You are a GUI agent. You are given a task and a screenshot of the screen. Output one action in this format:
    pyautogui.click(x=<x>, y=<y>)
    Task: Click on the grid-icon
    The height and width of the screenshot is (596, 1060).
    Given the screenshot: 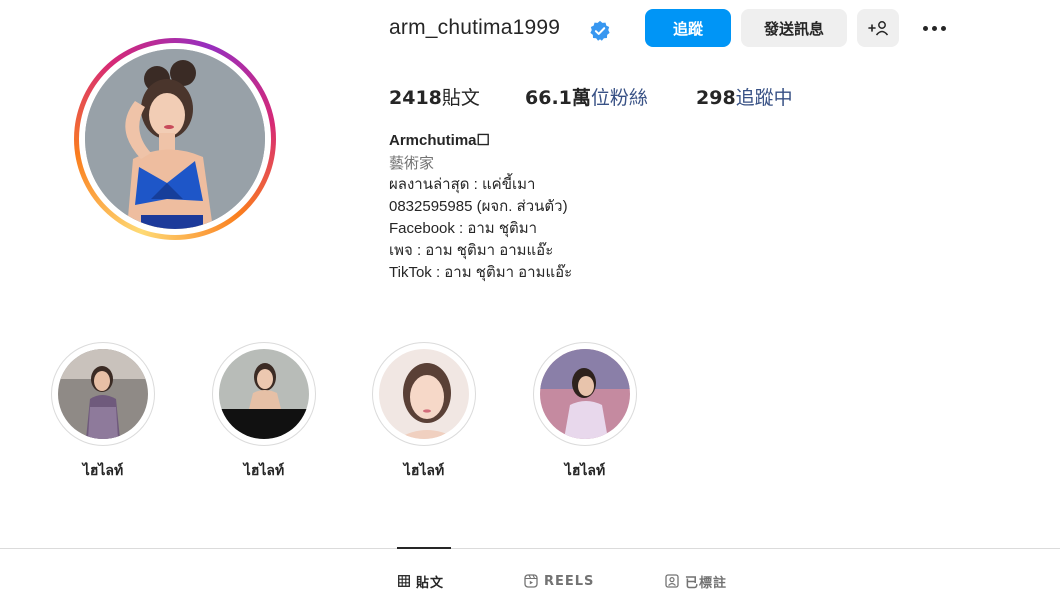 What is the action you would take?
    pyautogui.click(x=404, y=581)
    